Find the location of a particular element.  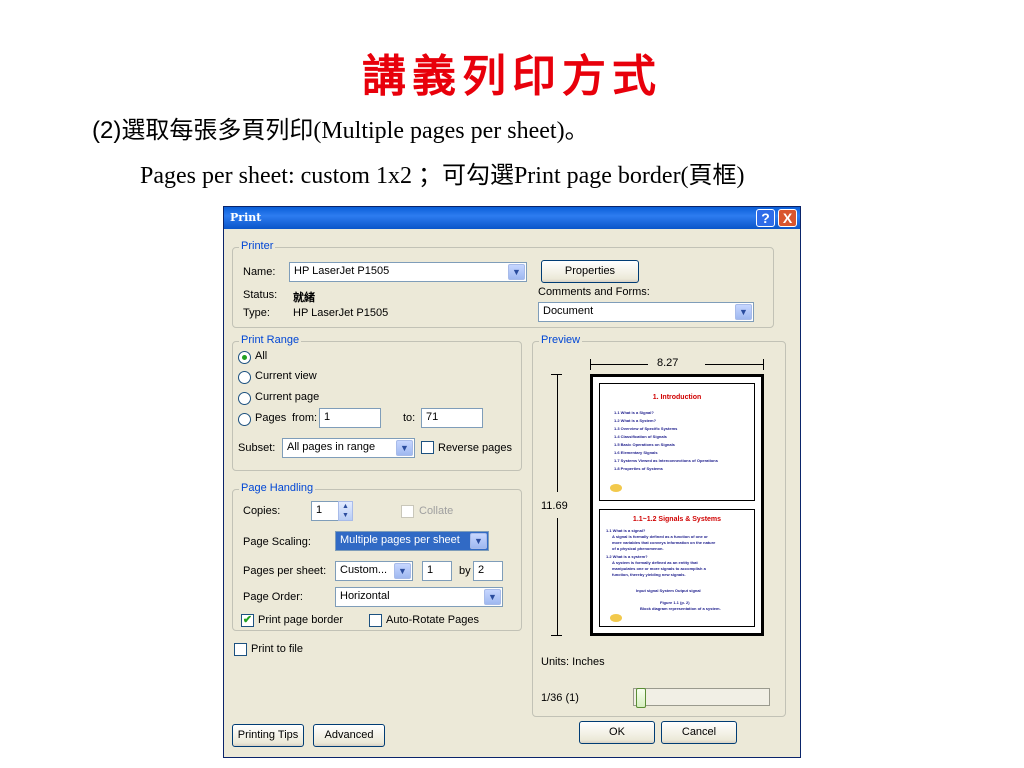

page-2-item: 1.1 What is a signal? is located at coordinates (626, 530).